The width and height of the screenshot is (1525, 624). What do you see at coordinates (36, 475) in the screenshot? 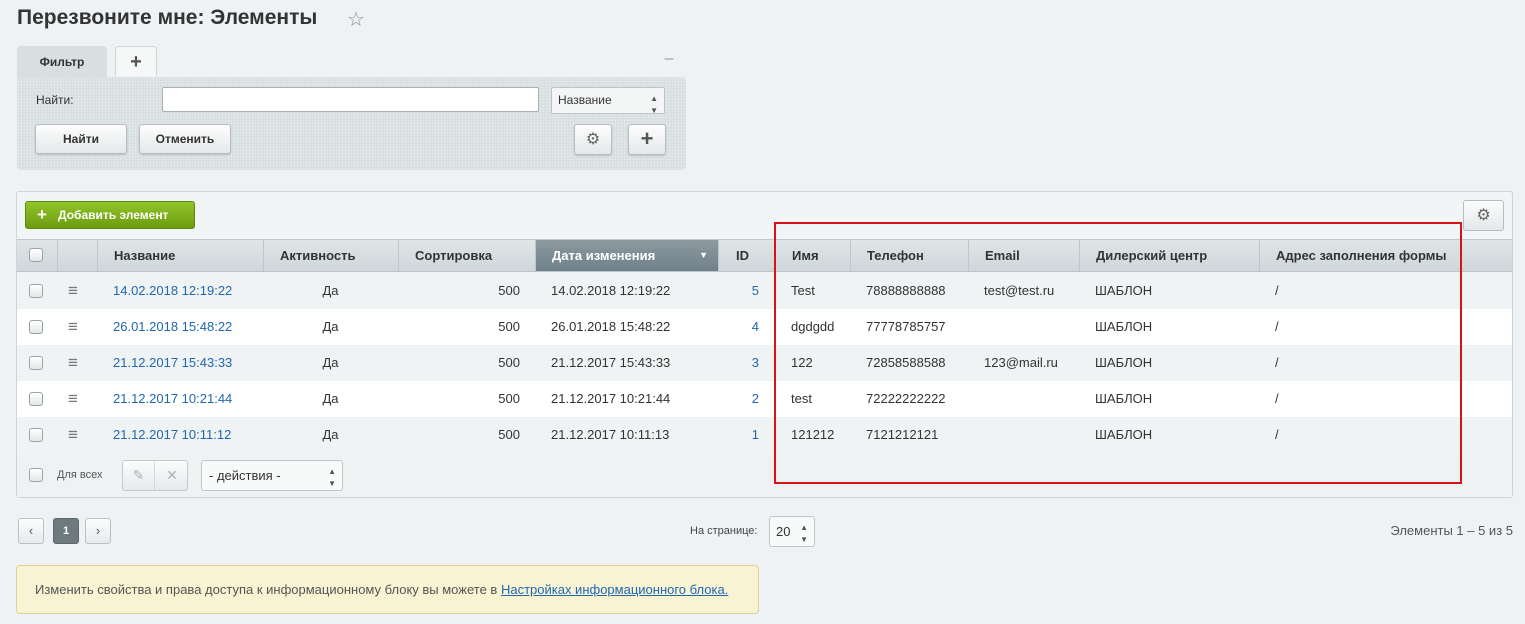
I see `for-all-checkbox` at bounding box center [36, 475].